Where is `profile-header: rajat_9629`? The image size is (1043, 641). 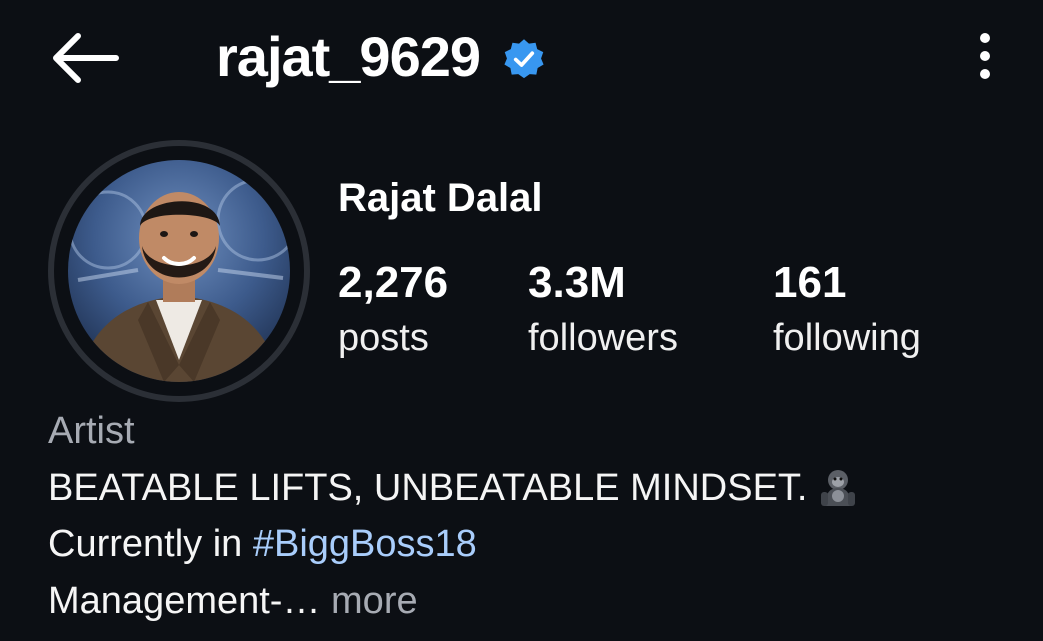
profile-header: rajat_9629 is located at coordinates (381, 57).